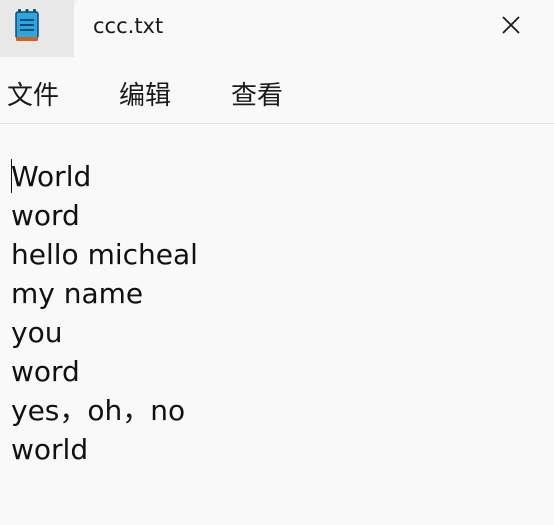  What do you see at coordinates (128, 26) in the screenshot?
I see `tab-title: ccc.txt` at bounding box center [128, 26].